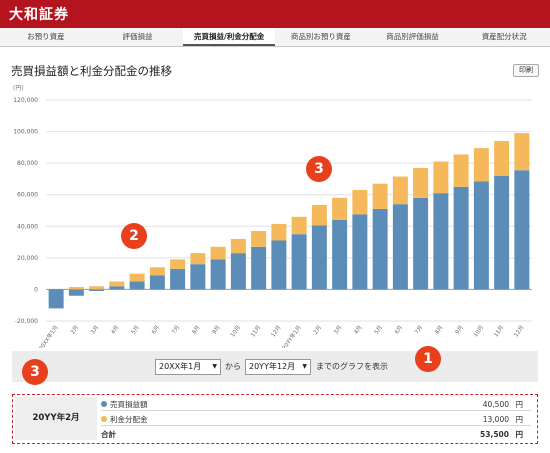 The image size is (550, 453). Describe the element at coordinates (229, 37) in the screenshot. I see `tab-trading-pl: 売買損益/利金分配金` at that location.